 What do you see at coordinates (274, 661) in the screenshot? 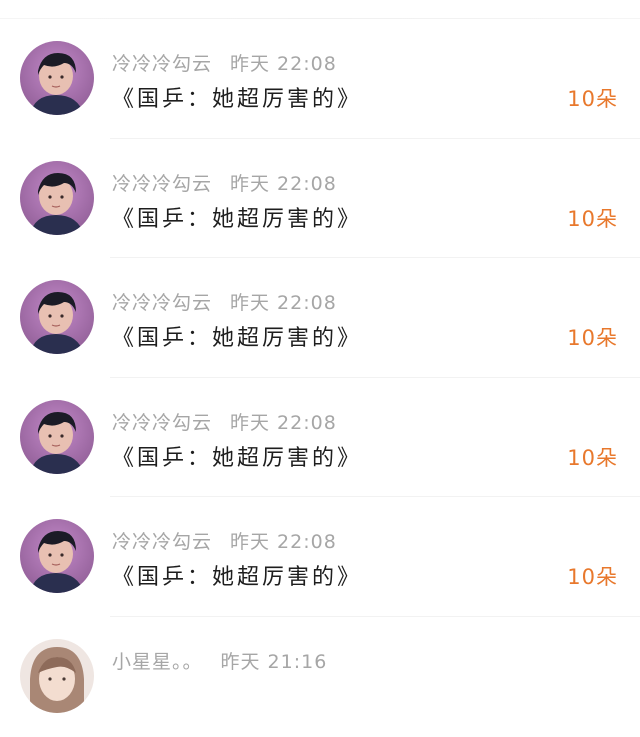
I see `timestamp: 昨天 21:16` at bounding box center [274, 661].